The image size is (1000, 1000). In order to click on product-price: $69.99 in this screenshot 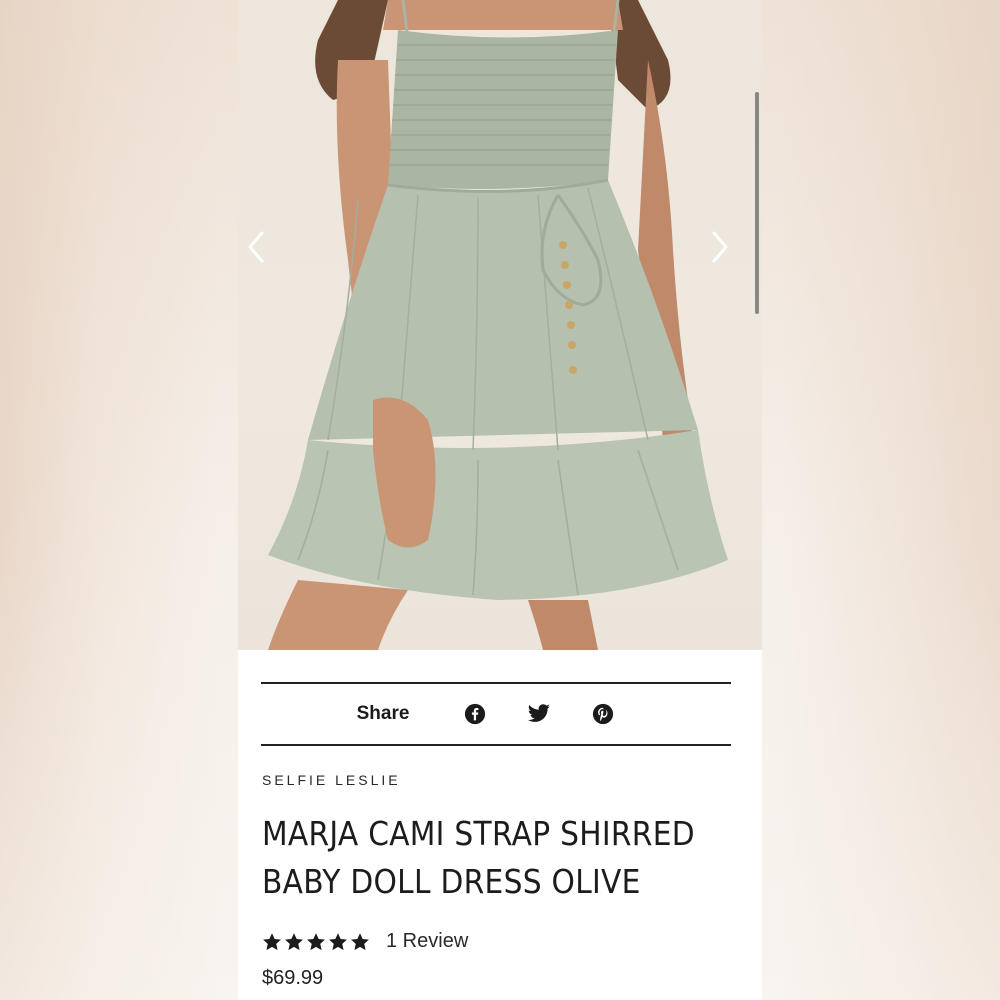, I will do `click(293, 978)`.